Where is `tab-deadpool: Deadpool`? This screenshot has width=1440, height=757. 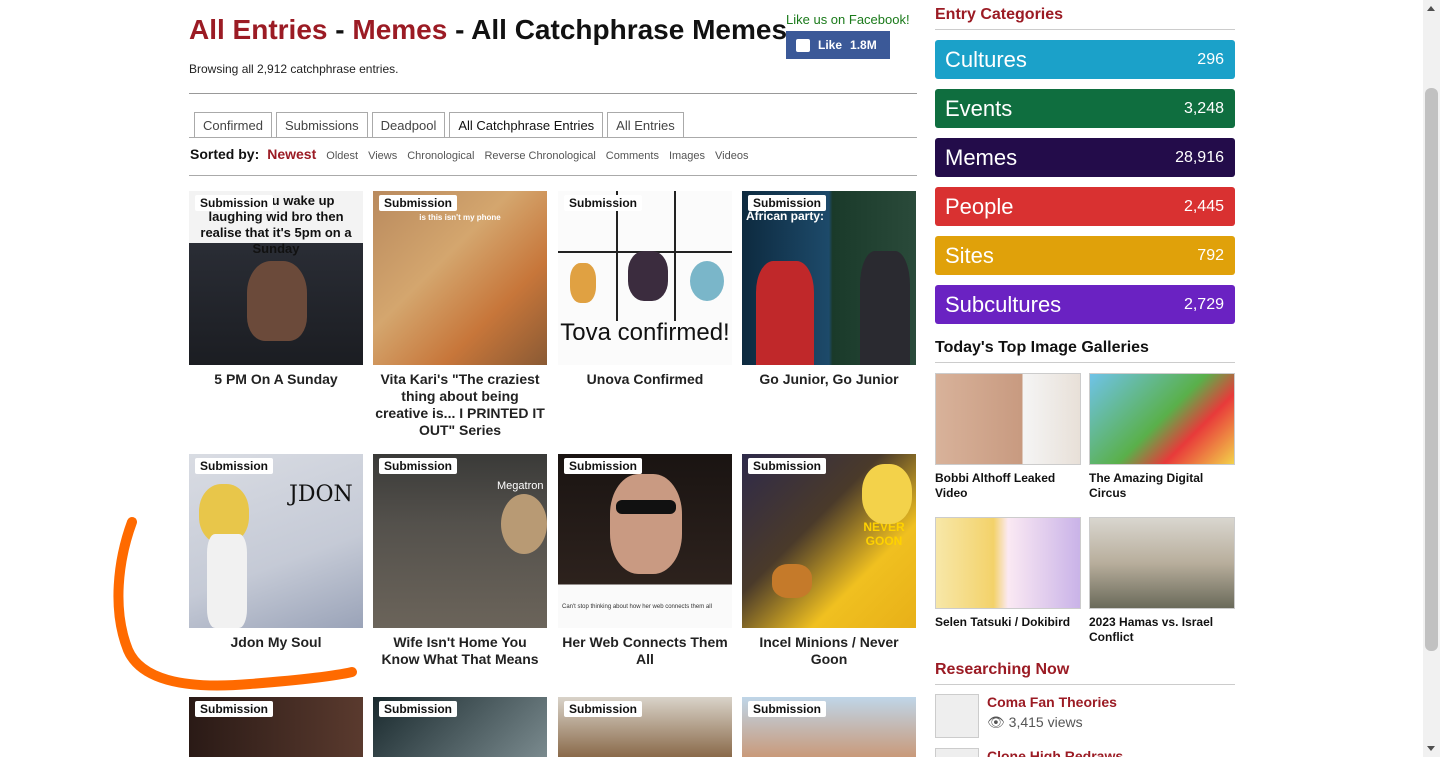
tab-deadpool: Deadpool is located at coordinates (408, 125).